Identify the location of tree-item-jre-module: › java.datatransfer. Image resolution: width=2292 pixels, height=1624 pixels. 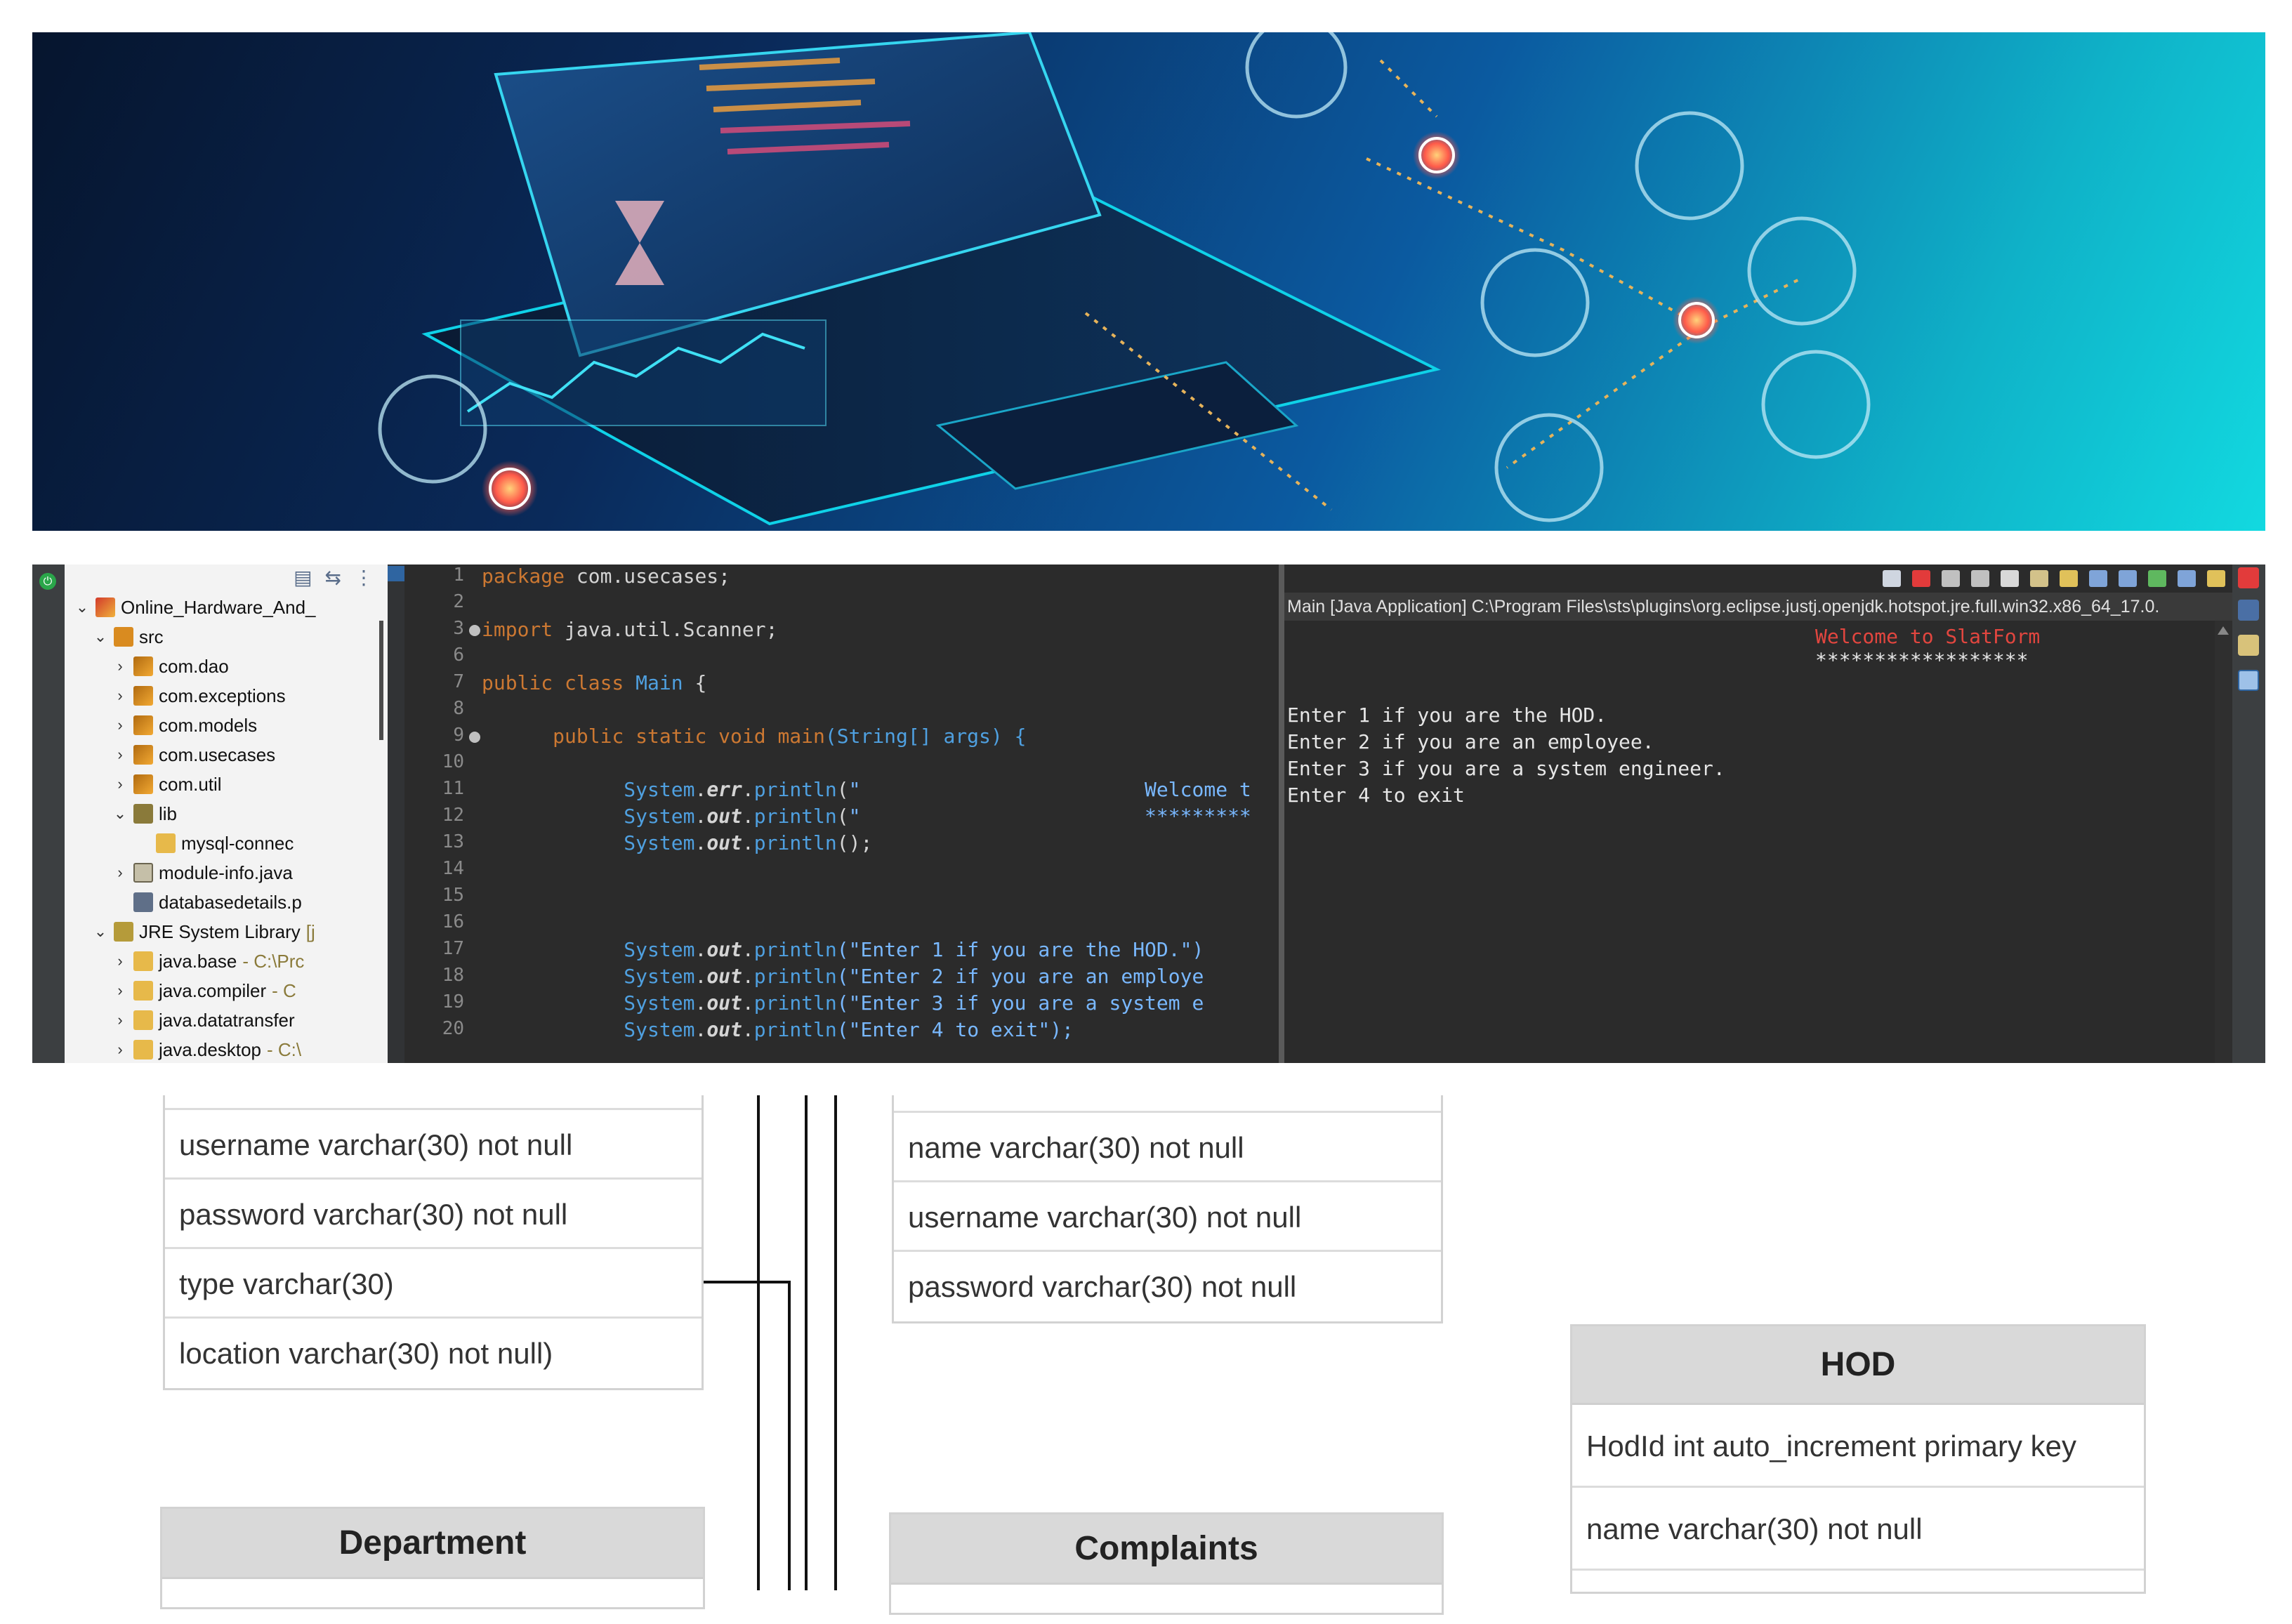
(206, 1020).